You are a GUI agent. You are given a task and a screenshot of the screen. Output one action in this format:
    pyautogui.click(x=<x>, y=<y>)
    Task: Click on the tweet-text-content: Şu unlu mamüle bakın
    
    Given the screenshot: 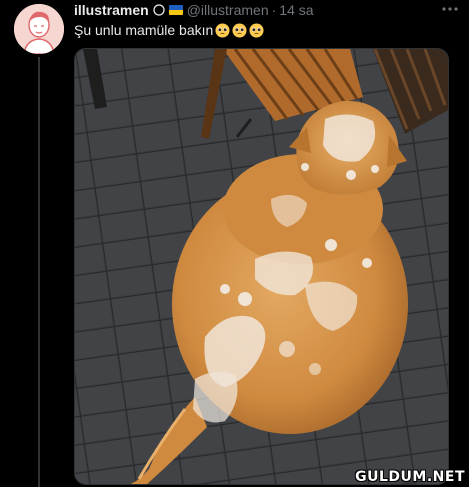 What is the action you would take?
    pyautogui.click(x=144, y=30)
    